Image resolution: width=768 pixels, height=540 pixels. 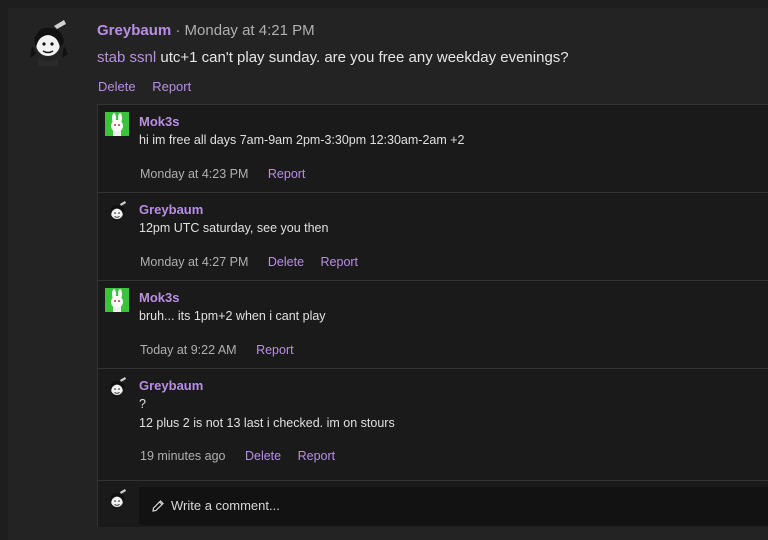 I want to click on comment-meta: Today at 9:22 AM Report, so click(x=223, y=350).